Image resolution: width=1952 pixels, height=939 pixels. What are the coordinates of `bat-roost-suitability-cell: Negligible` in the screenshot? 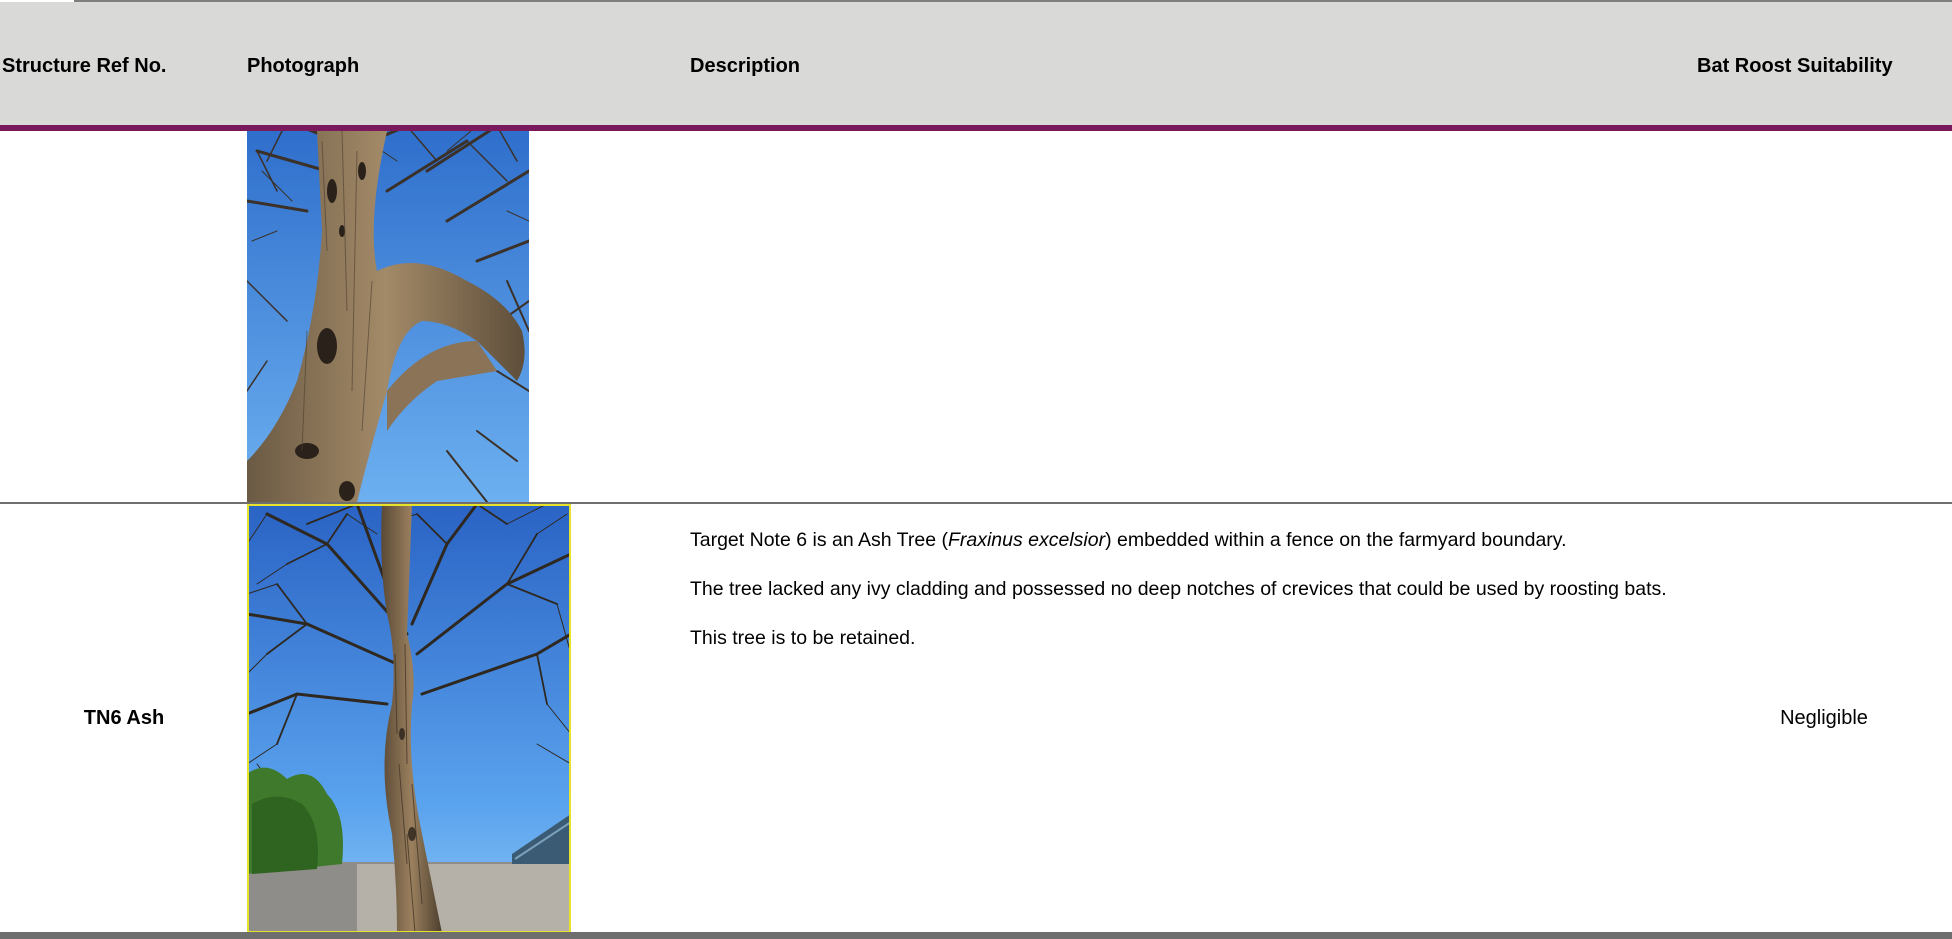 It's located at (1824, 718).